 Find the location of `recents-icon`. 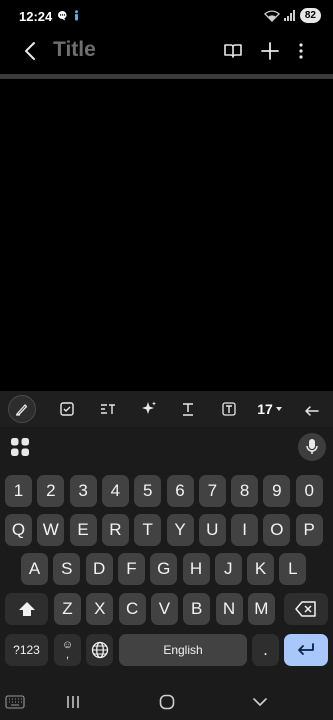

recents-icon is located at coordinates (73, 702).